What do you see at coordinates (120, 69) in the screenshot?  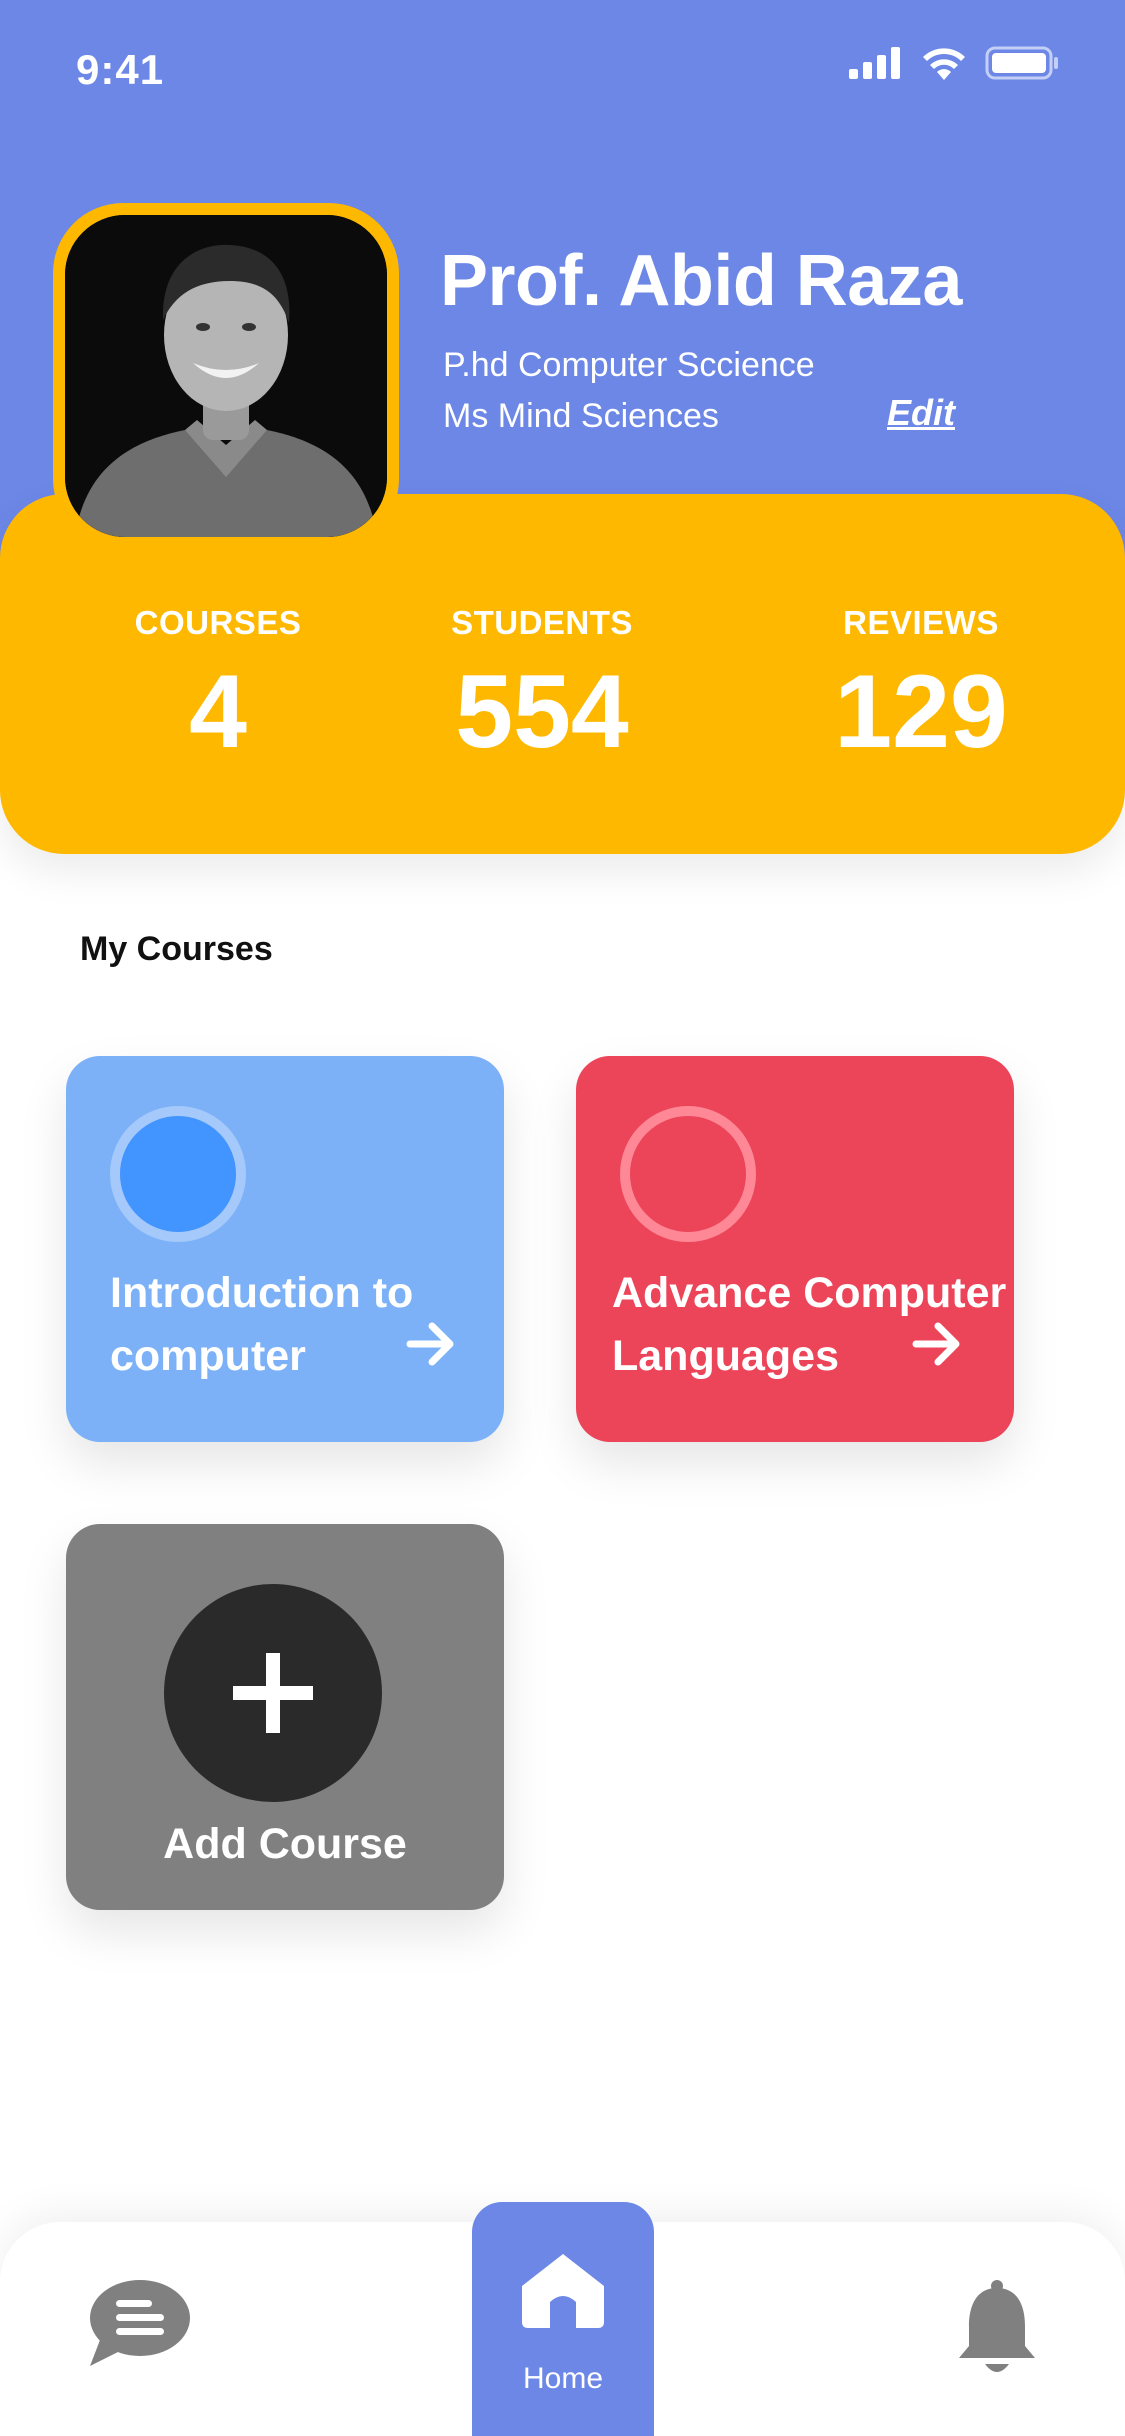 I see `status-time: 9:41` at bounding box center [120, 69].